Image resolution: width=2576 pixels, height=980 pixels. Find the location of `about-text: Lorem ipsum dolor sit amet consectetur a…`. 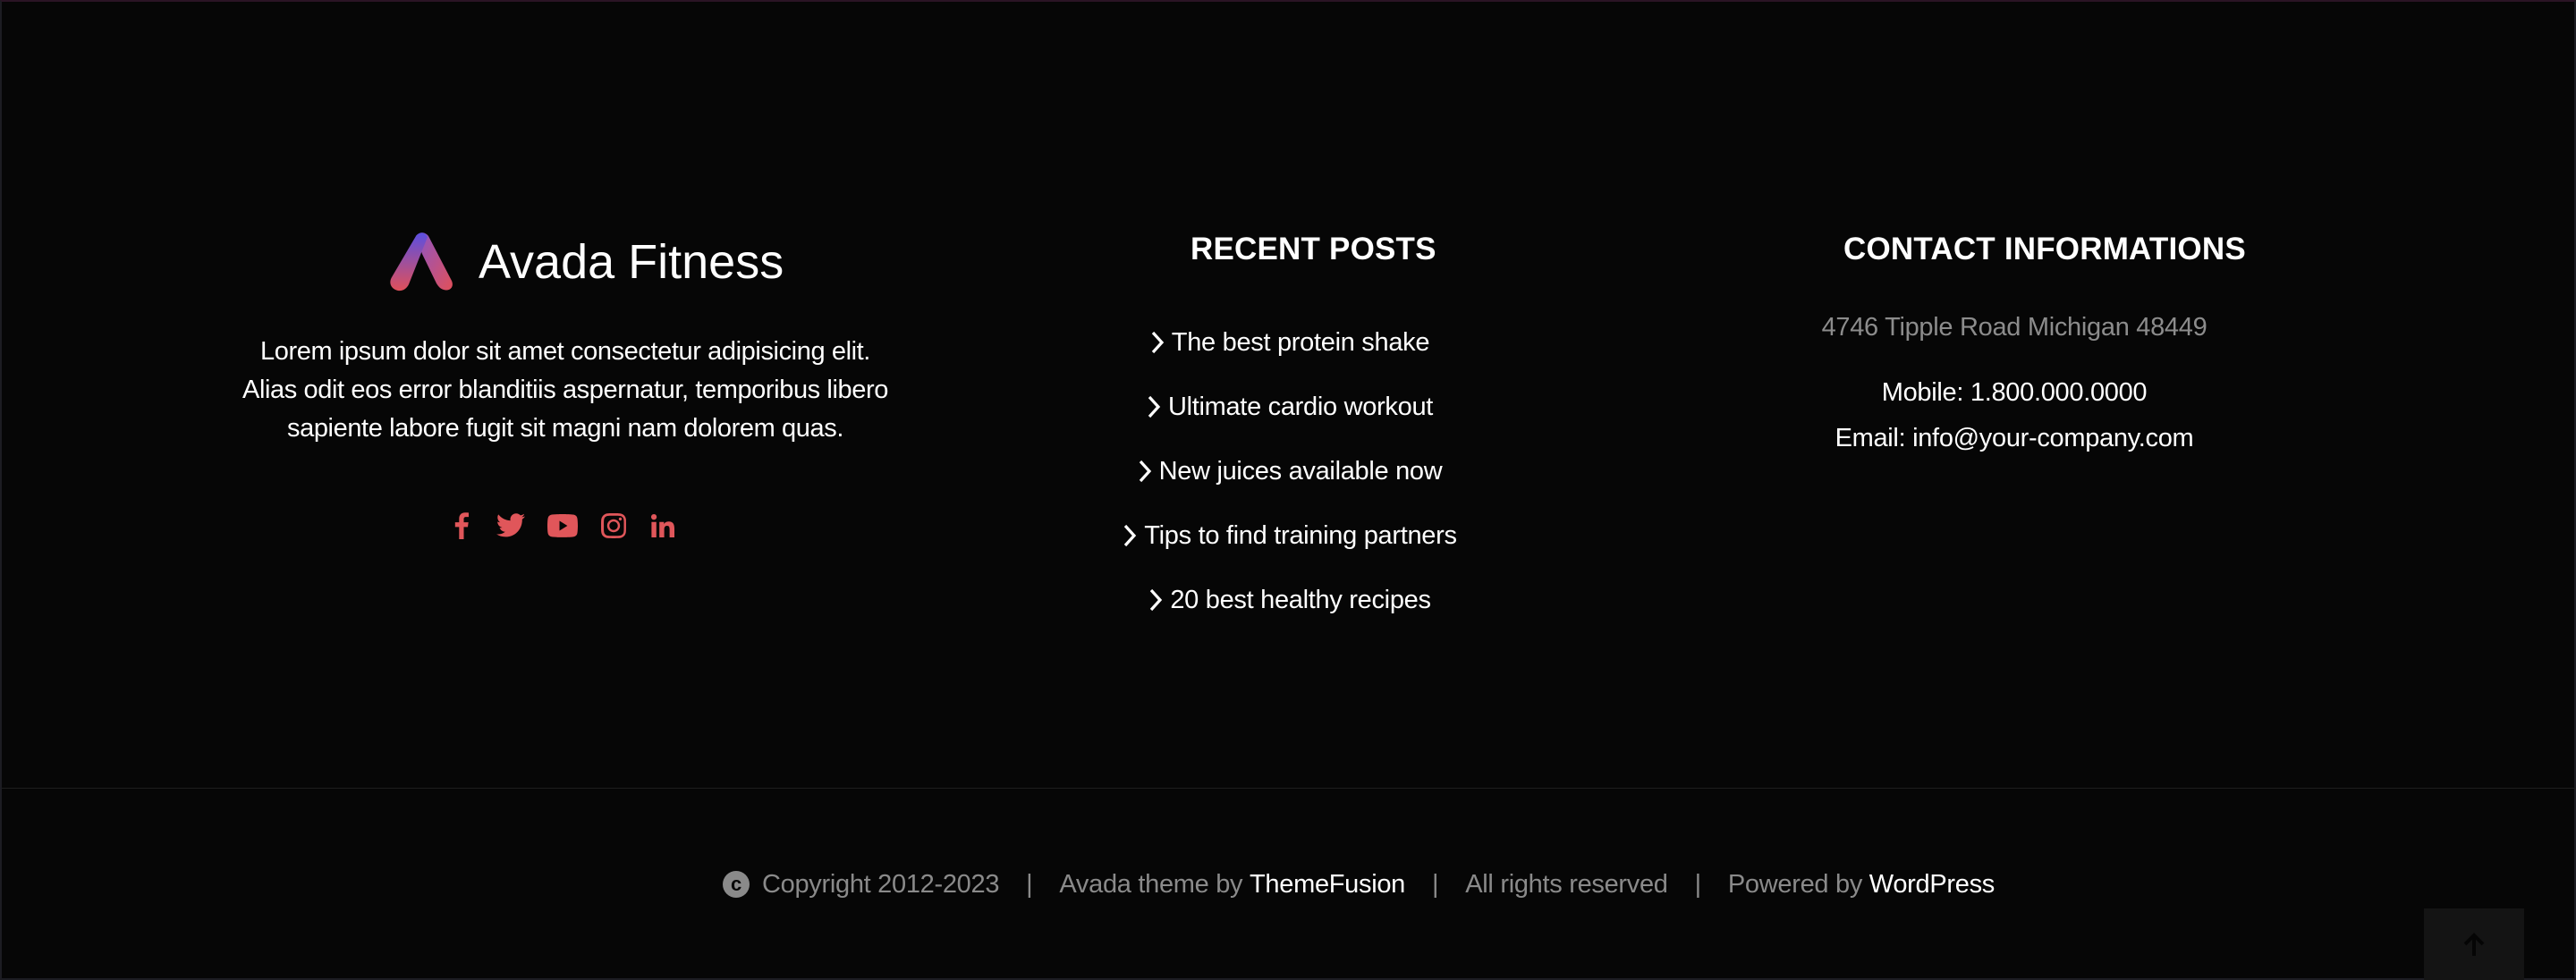

about-text: Lorem ipsum dolor sit amet consectetur a… is located at coordinates (565, 390).